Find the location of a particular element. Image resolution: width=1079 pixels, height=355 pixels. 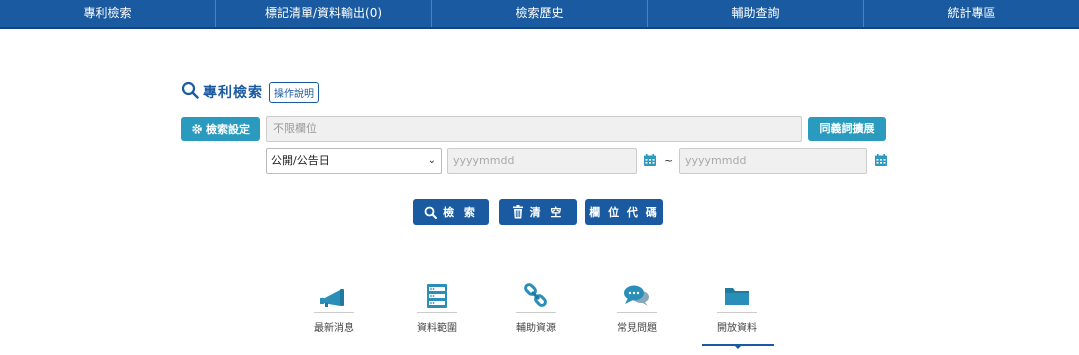

feature-label: 常見問題 is located at coordinates (637, 328).